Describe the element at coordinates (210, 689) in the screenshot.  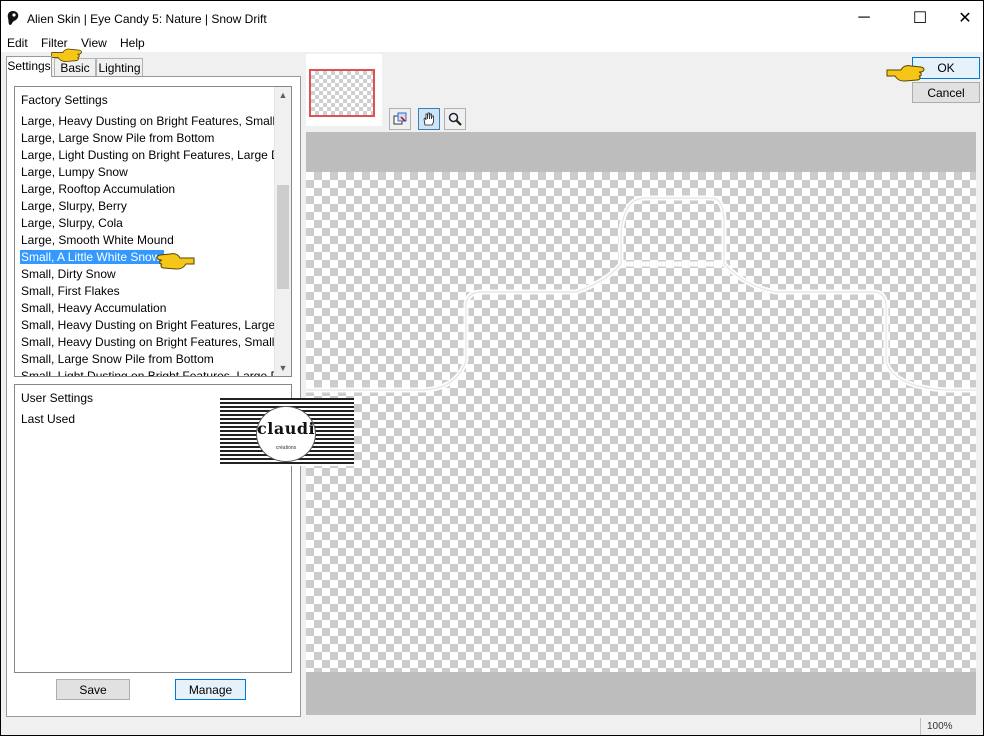
I see `manage-button: Manage` at that location.